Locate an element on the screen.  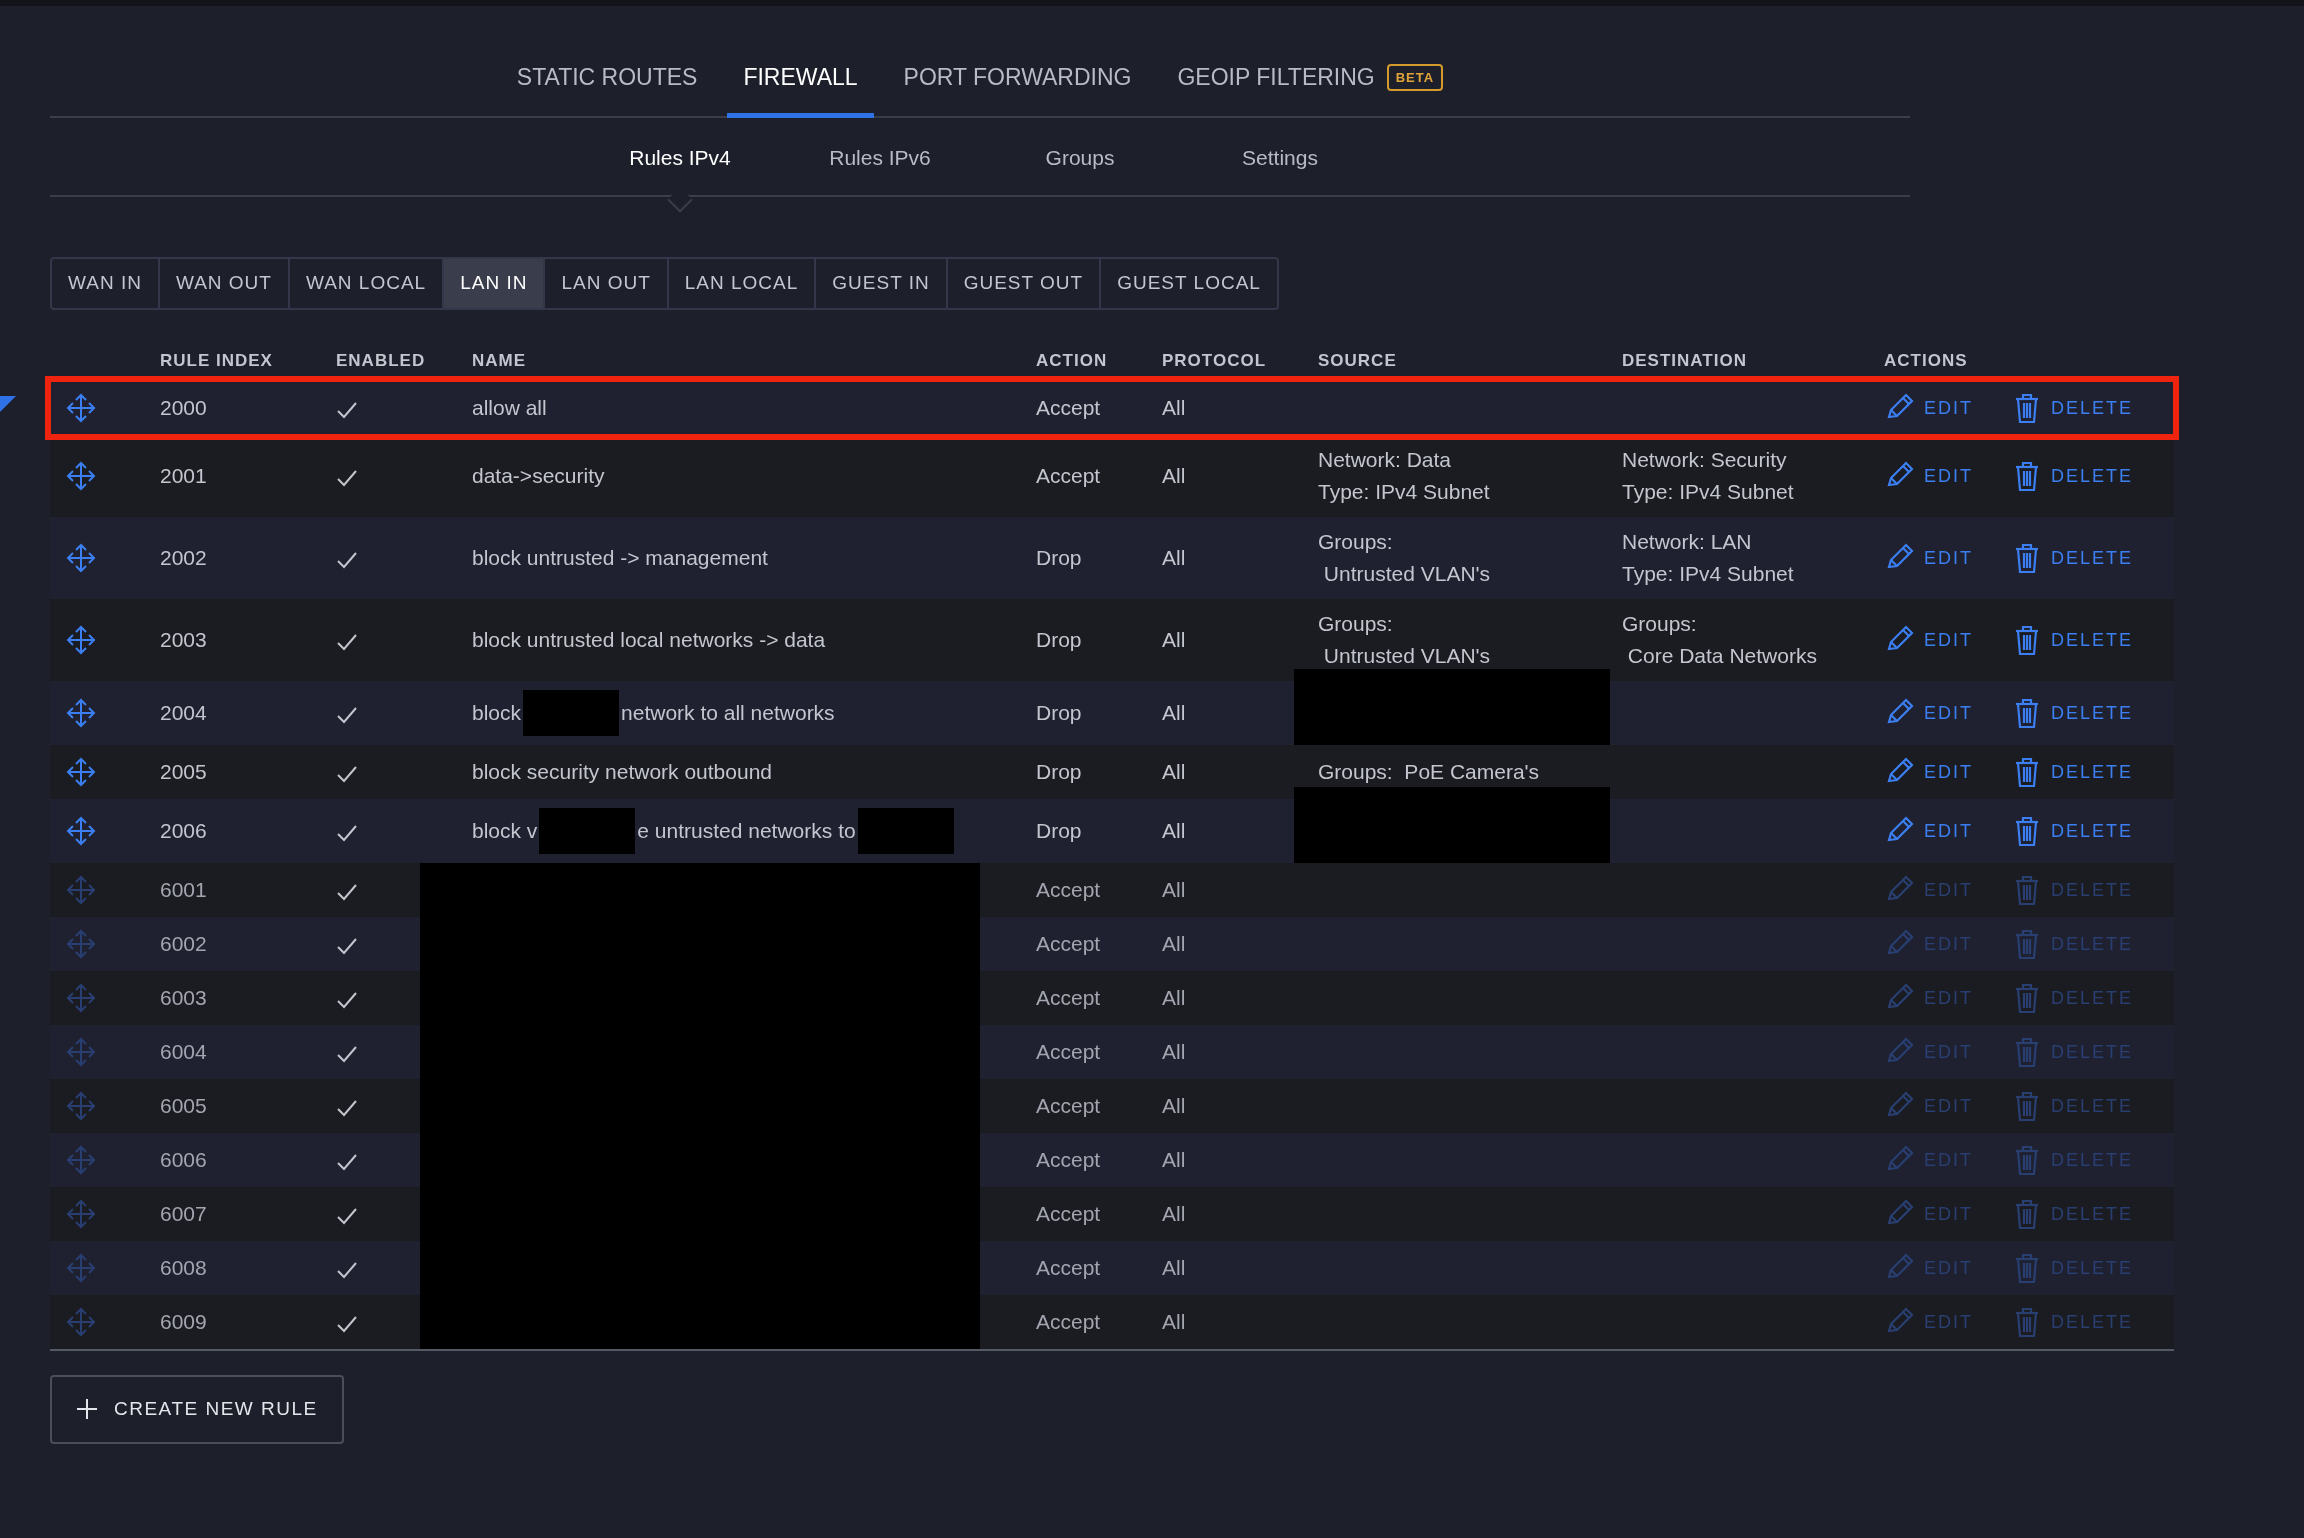
chain-tab: GUEST OUT is located at coordinates (1024, 283).